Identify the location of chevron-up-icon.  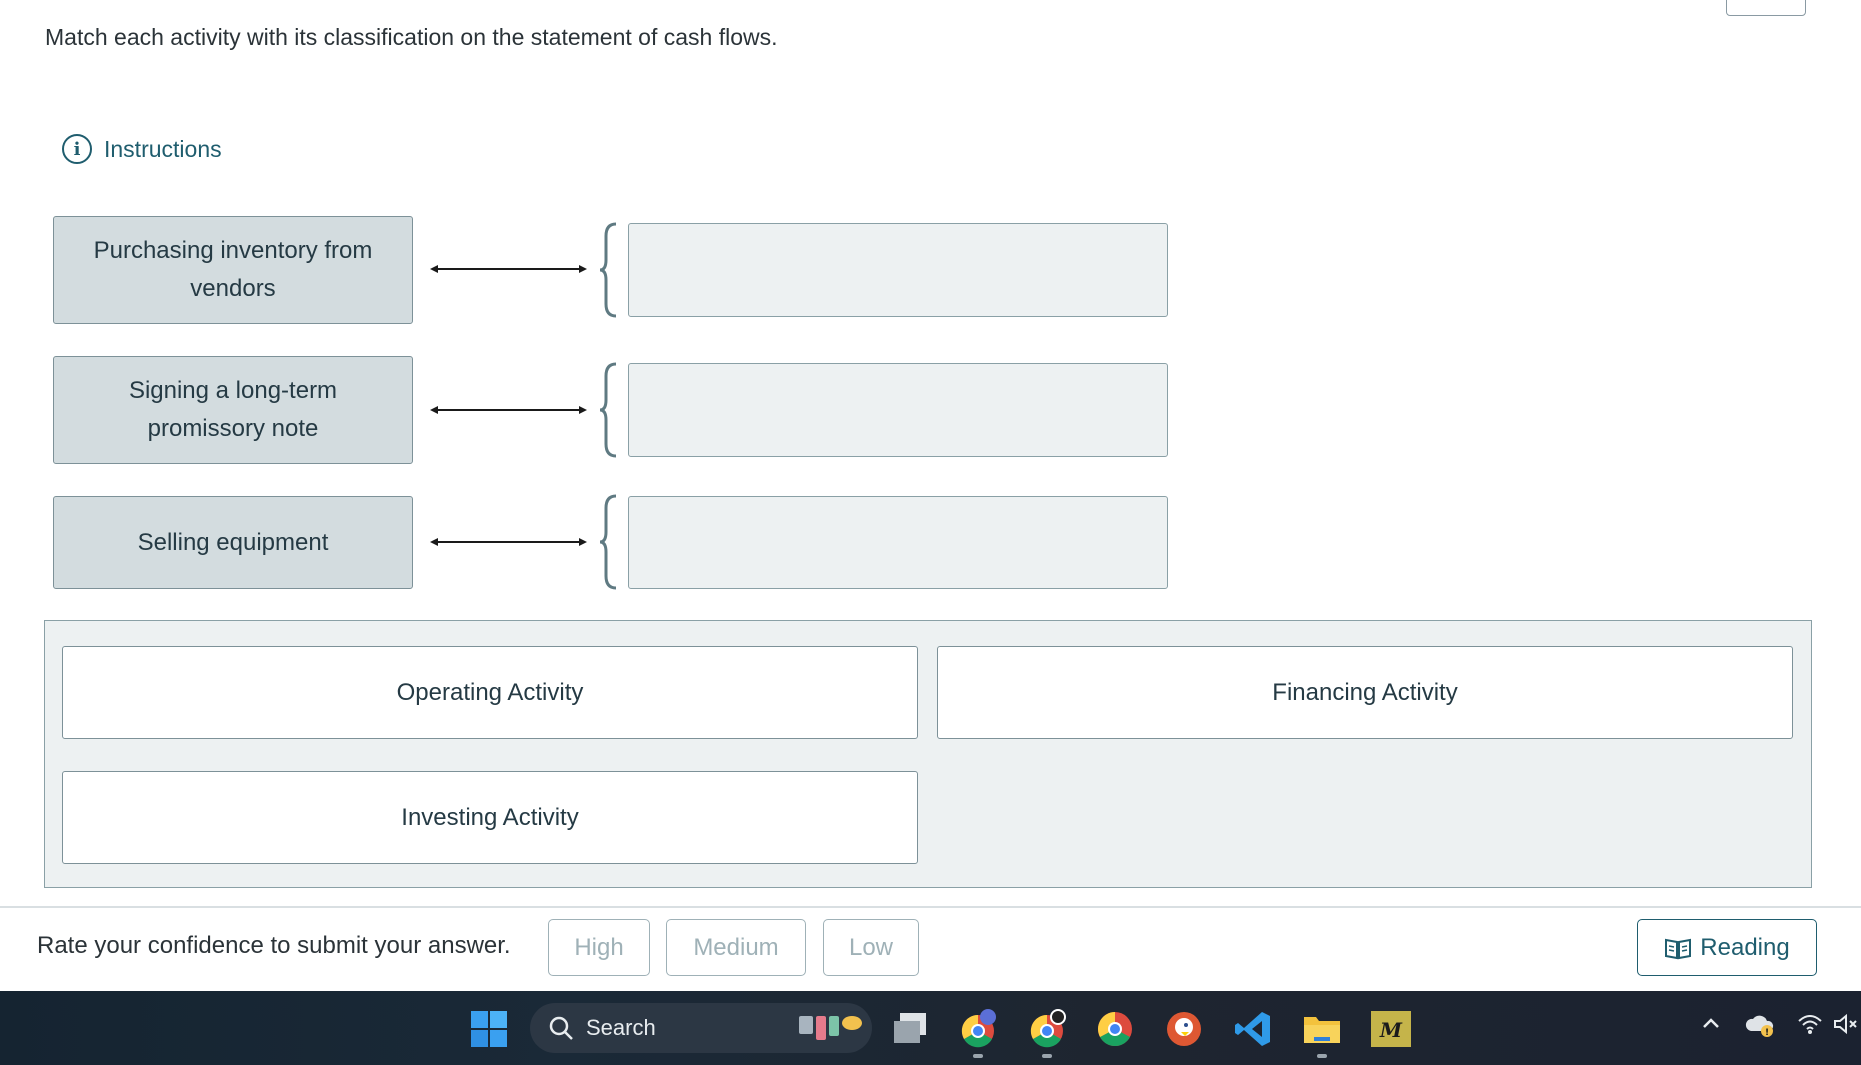
(1711, 1024).